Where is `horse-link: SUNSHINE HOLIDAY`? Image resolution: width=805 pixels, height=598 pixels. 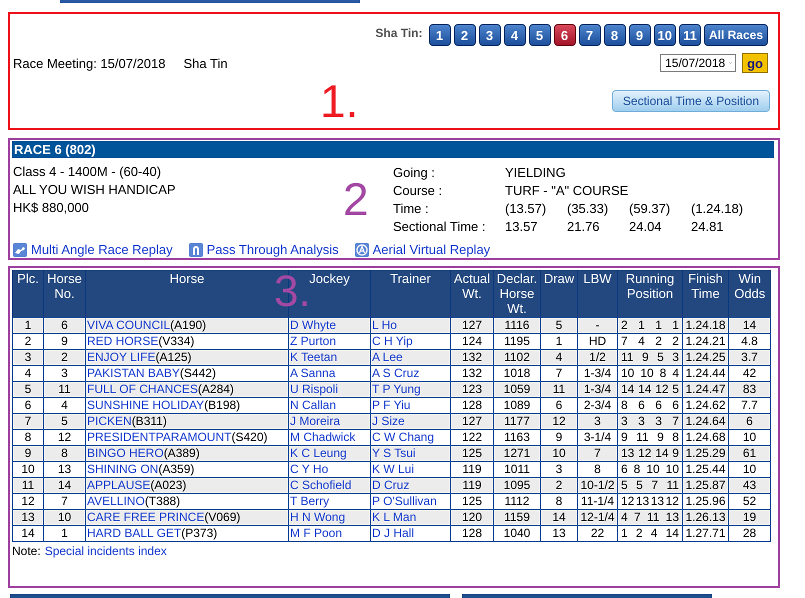 horse-link: SUNSHINE HOLIDAY is located at coordinates (145, 405).